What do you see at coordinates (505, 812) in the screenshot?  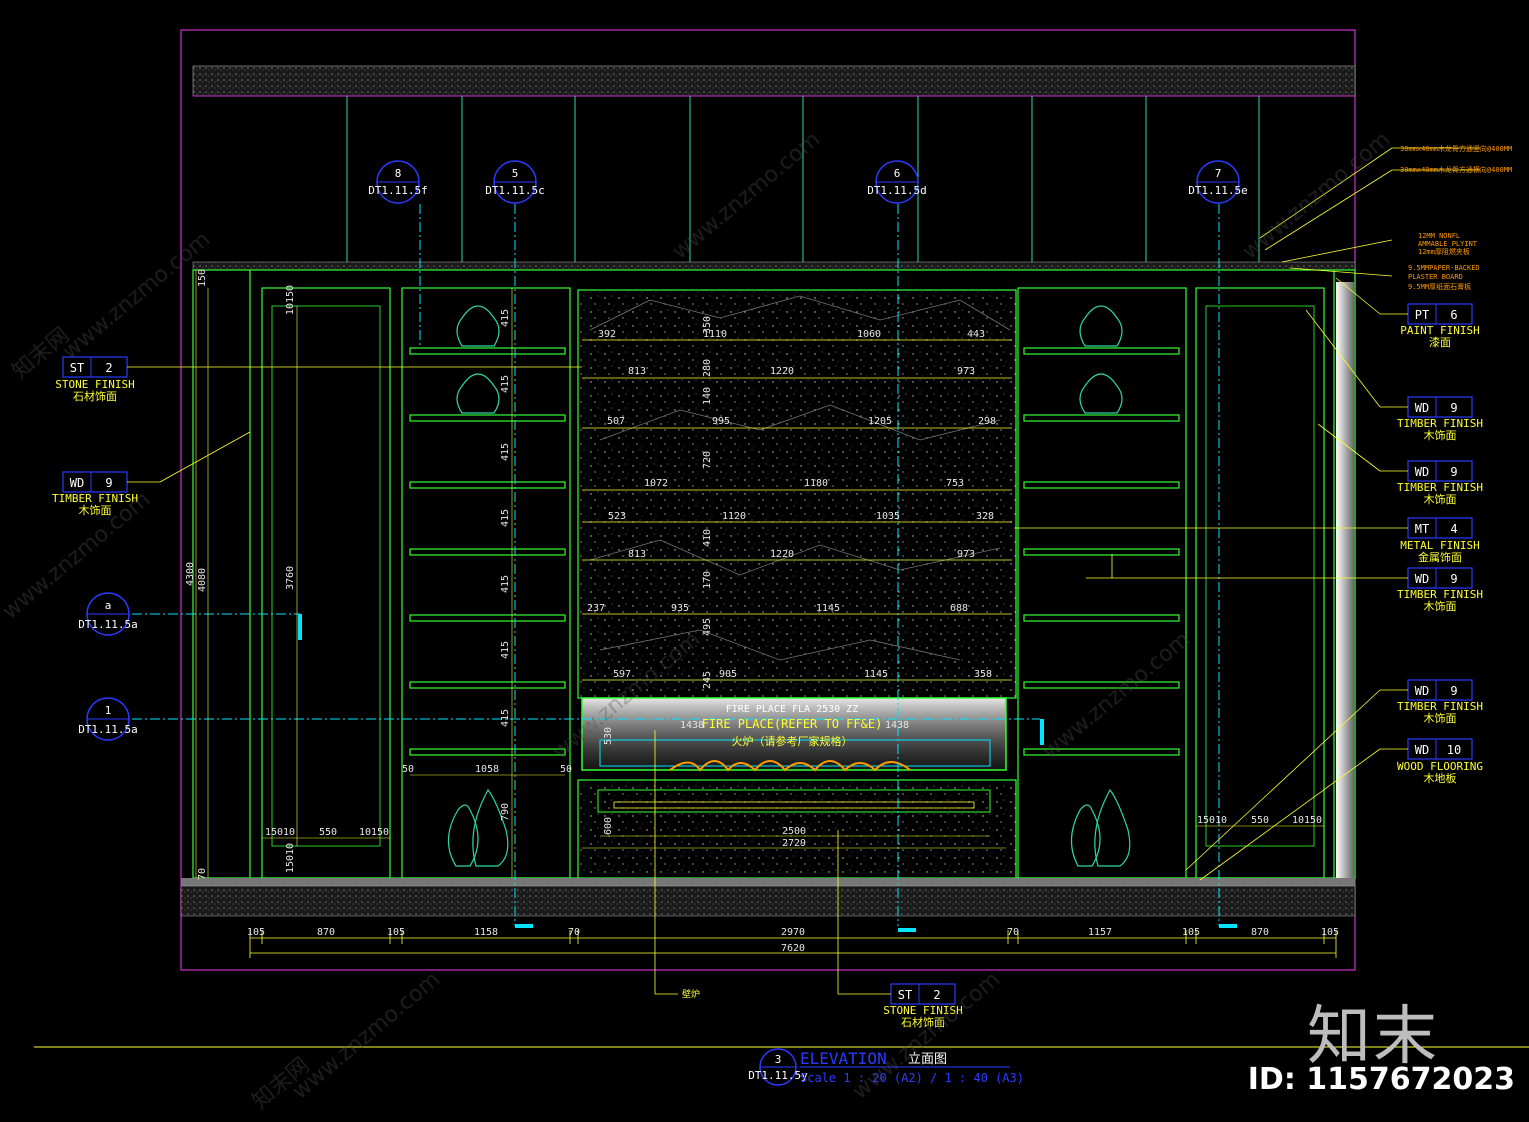 I see `dim-text: 790` at bounding box center [505, 812].